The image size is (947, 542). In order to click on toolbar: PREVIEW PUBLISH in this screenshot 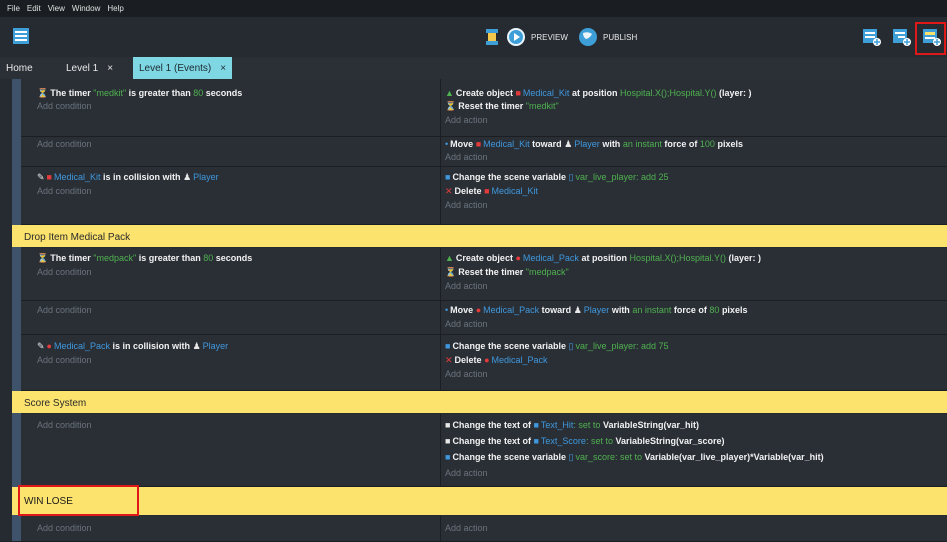, I will do `click(473, 37)`.